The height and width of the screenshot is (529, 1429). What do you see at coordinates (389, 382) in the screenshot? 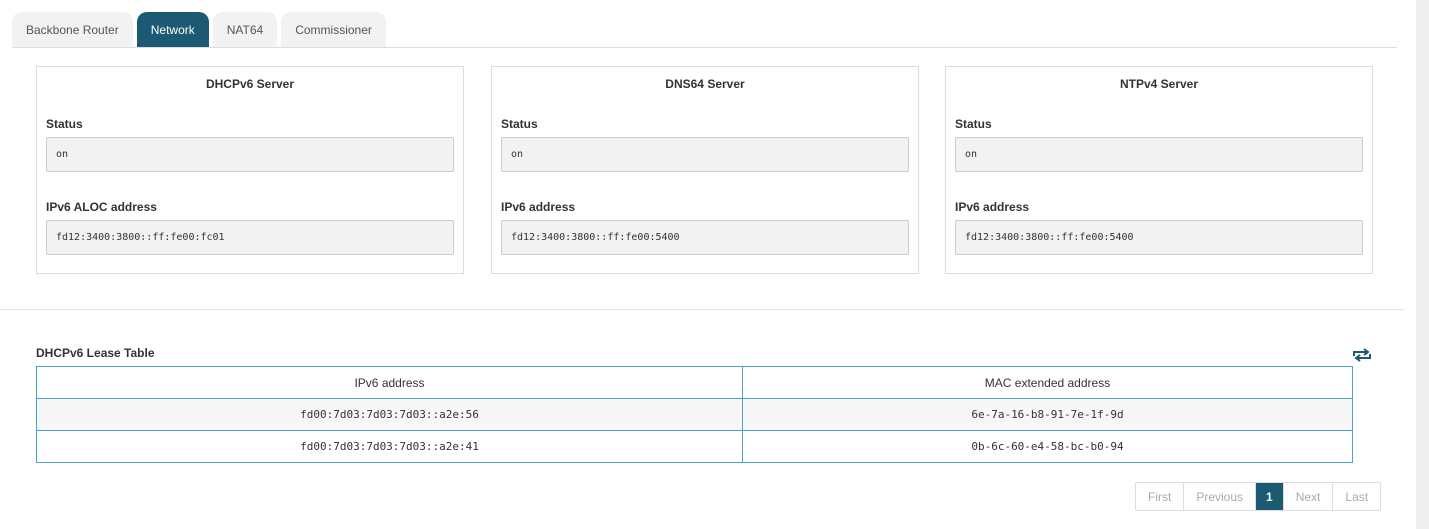
I see `column-header-ipv6: IPv6 address` at bounding box center [389, 382].